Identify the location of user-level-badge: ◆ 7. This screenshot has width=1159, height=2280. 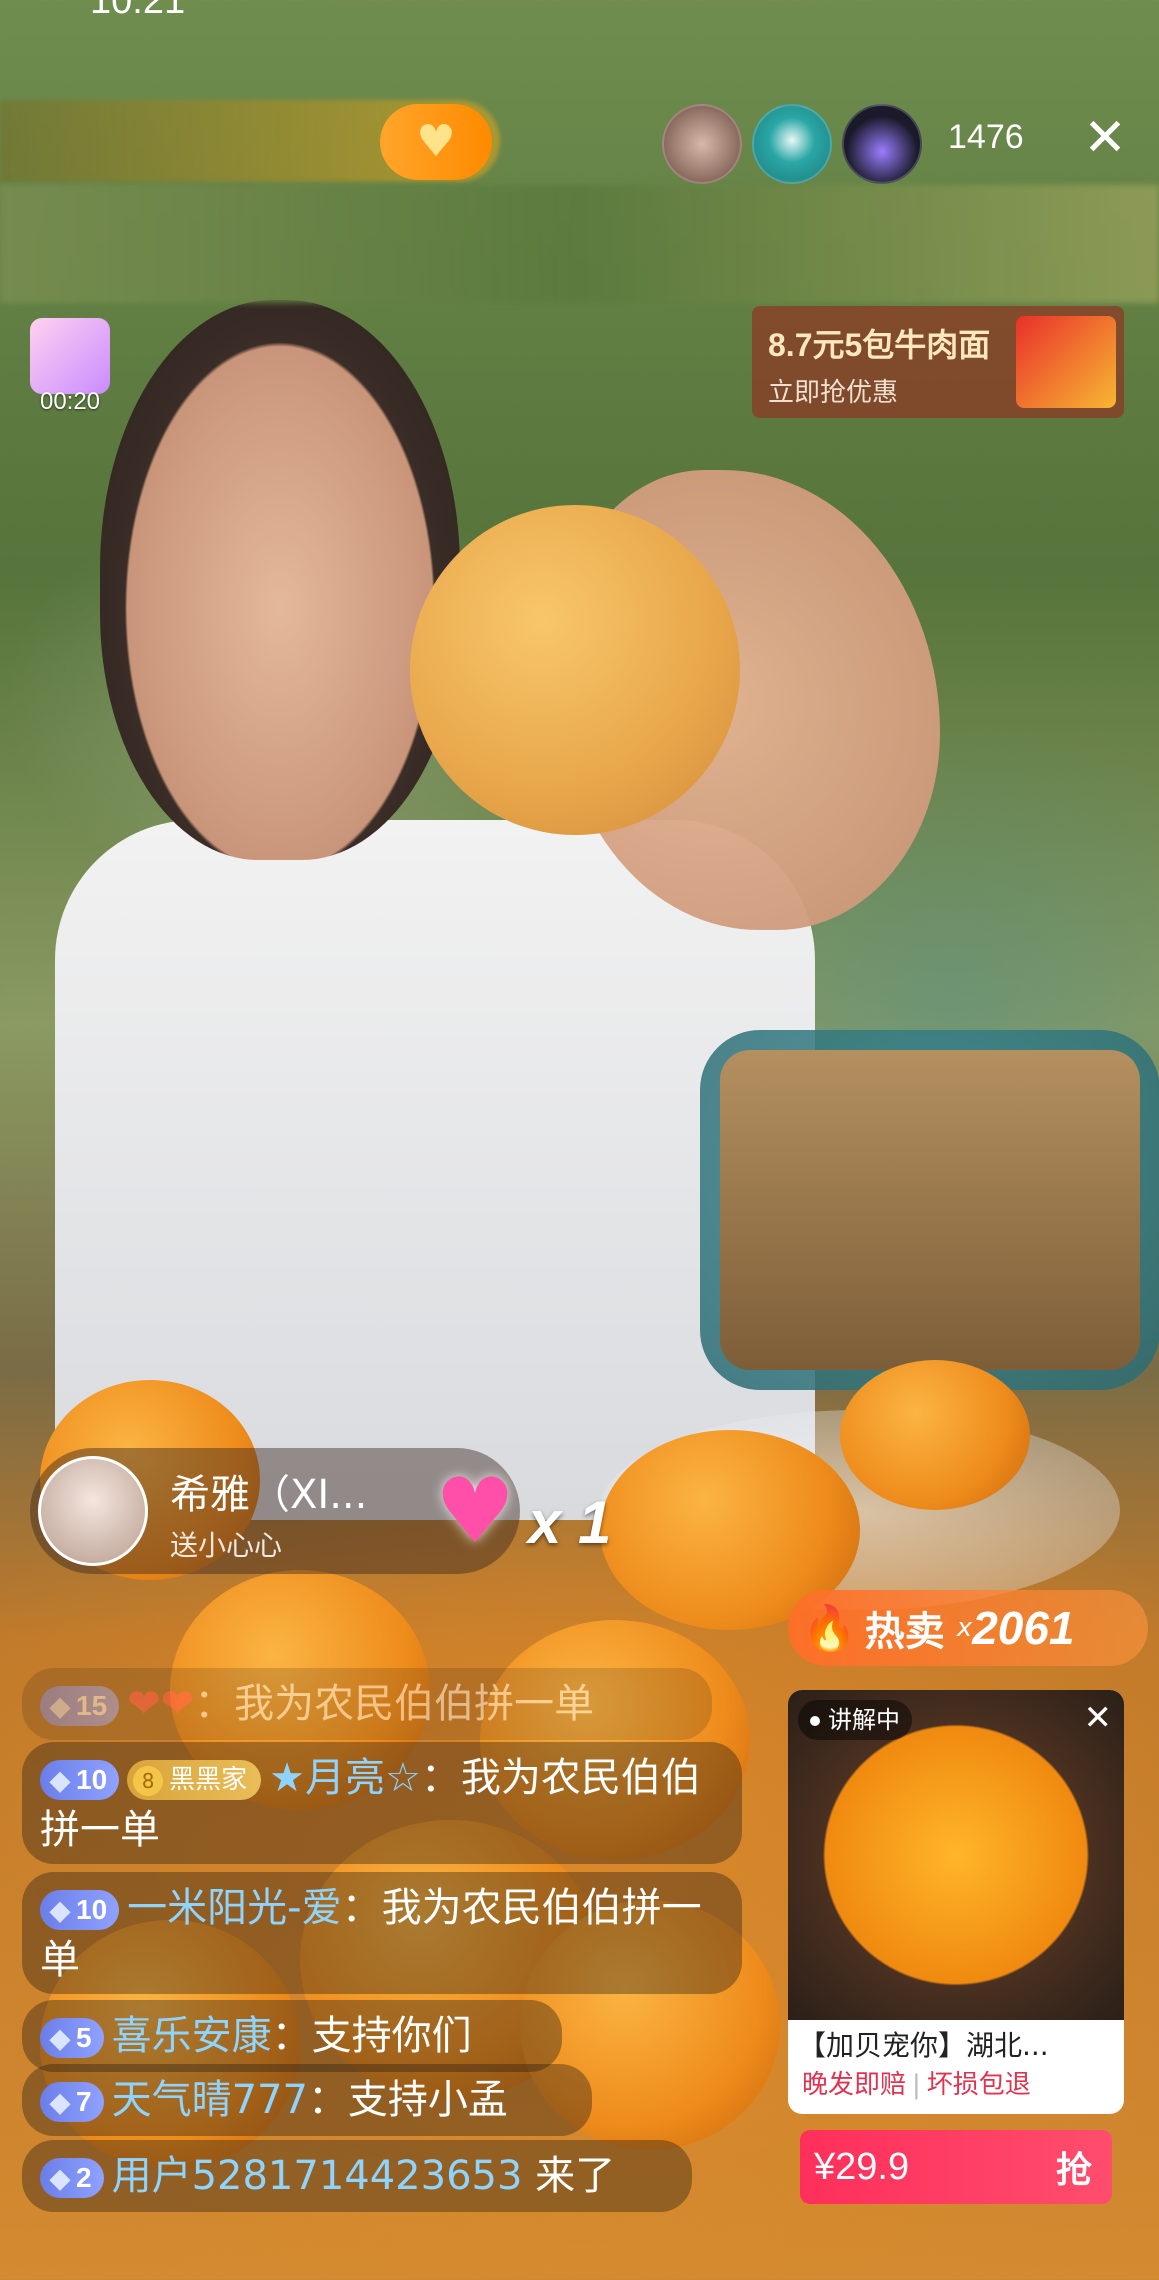
(72, 2102).